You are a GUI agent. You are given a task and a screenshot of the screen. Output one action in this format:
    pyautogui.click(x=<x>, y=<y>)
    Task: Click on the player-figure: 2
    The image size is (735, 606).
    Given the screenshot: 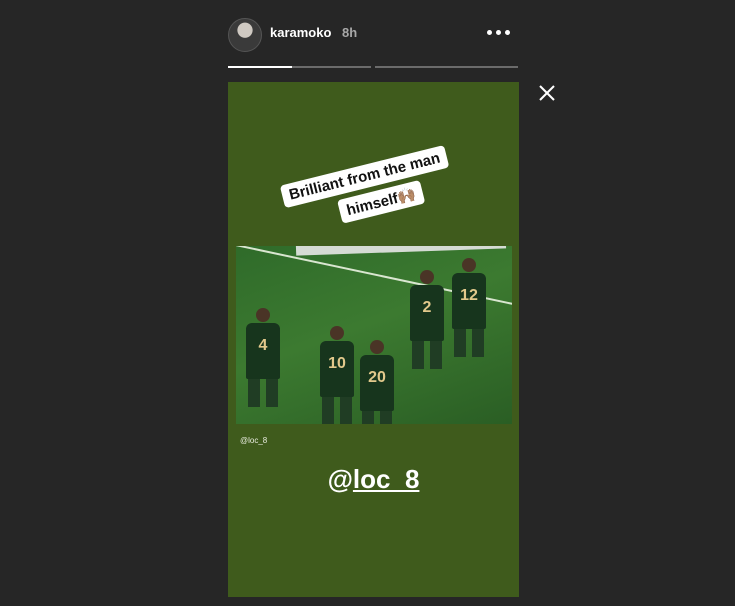 What is the action you would take?
    pyautogui.click(x=427, y=319)
    